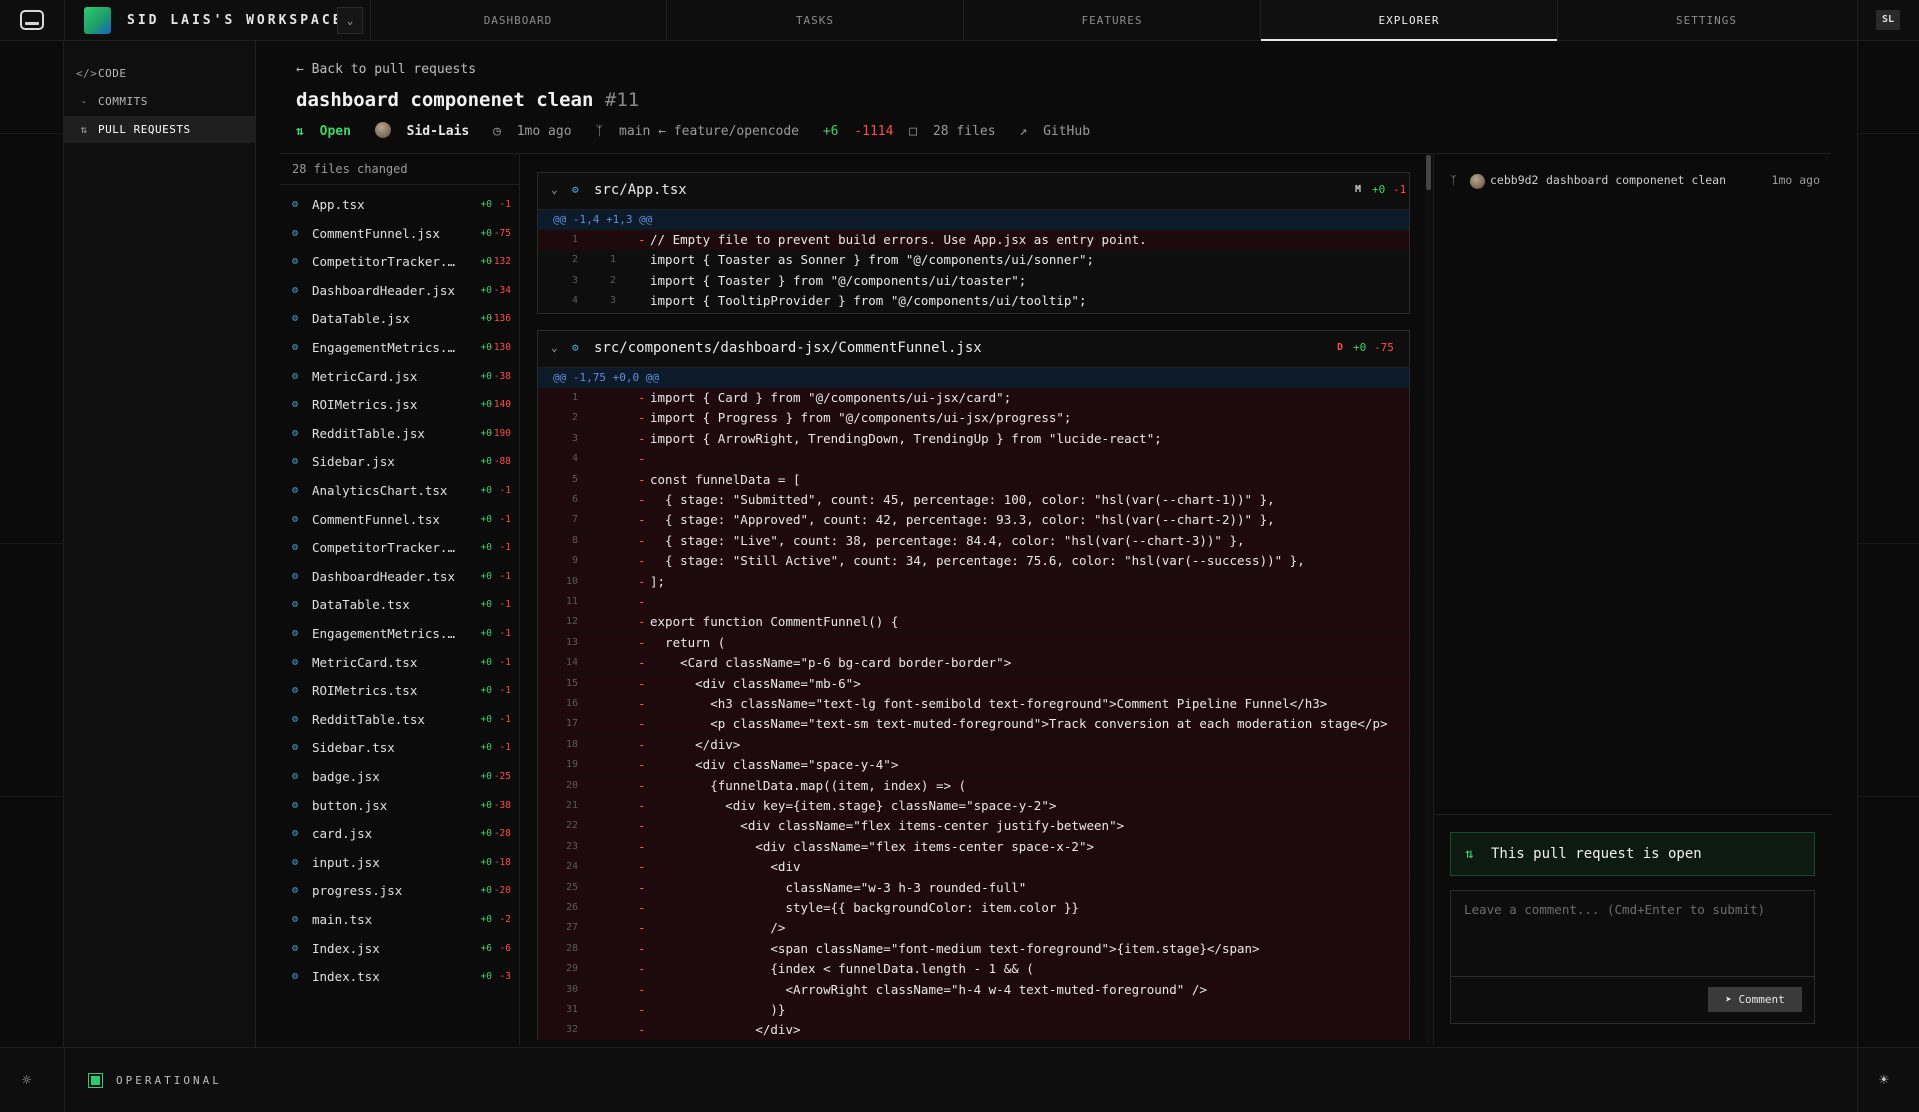  Describe the element at coordinates (169, 1080) in the screenshot. I see `status-label: OPERATIONAL` at that location.